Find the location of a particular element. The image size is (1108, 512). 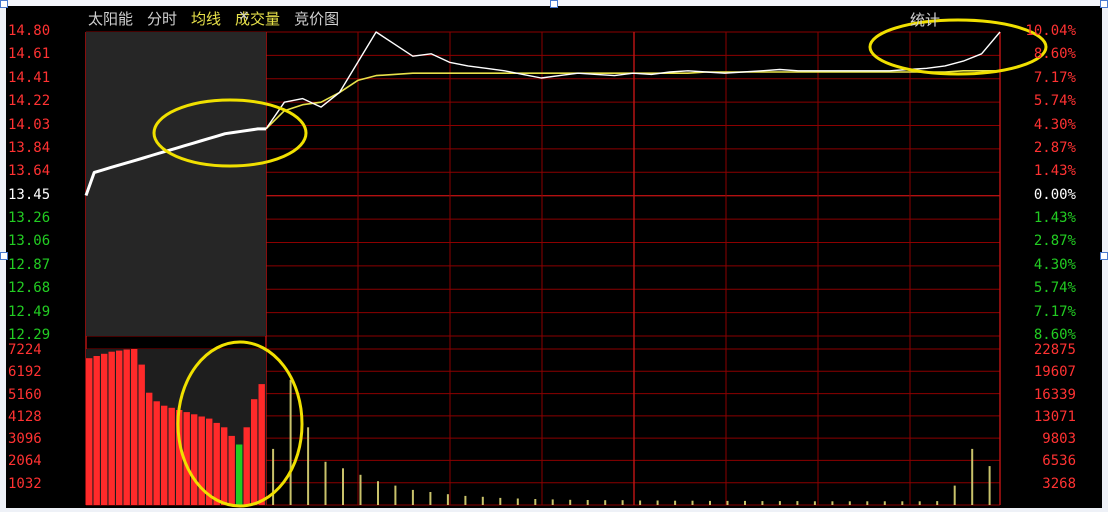

intraday-price-line is located at coordinates (633, 80).